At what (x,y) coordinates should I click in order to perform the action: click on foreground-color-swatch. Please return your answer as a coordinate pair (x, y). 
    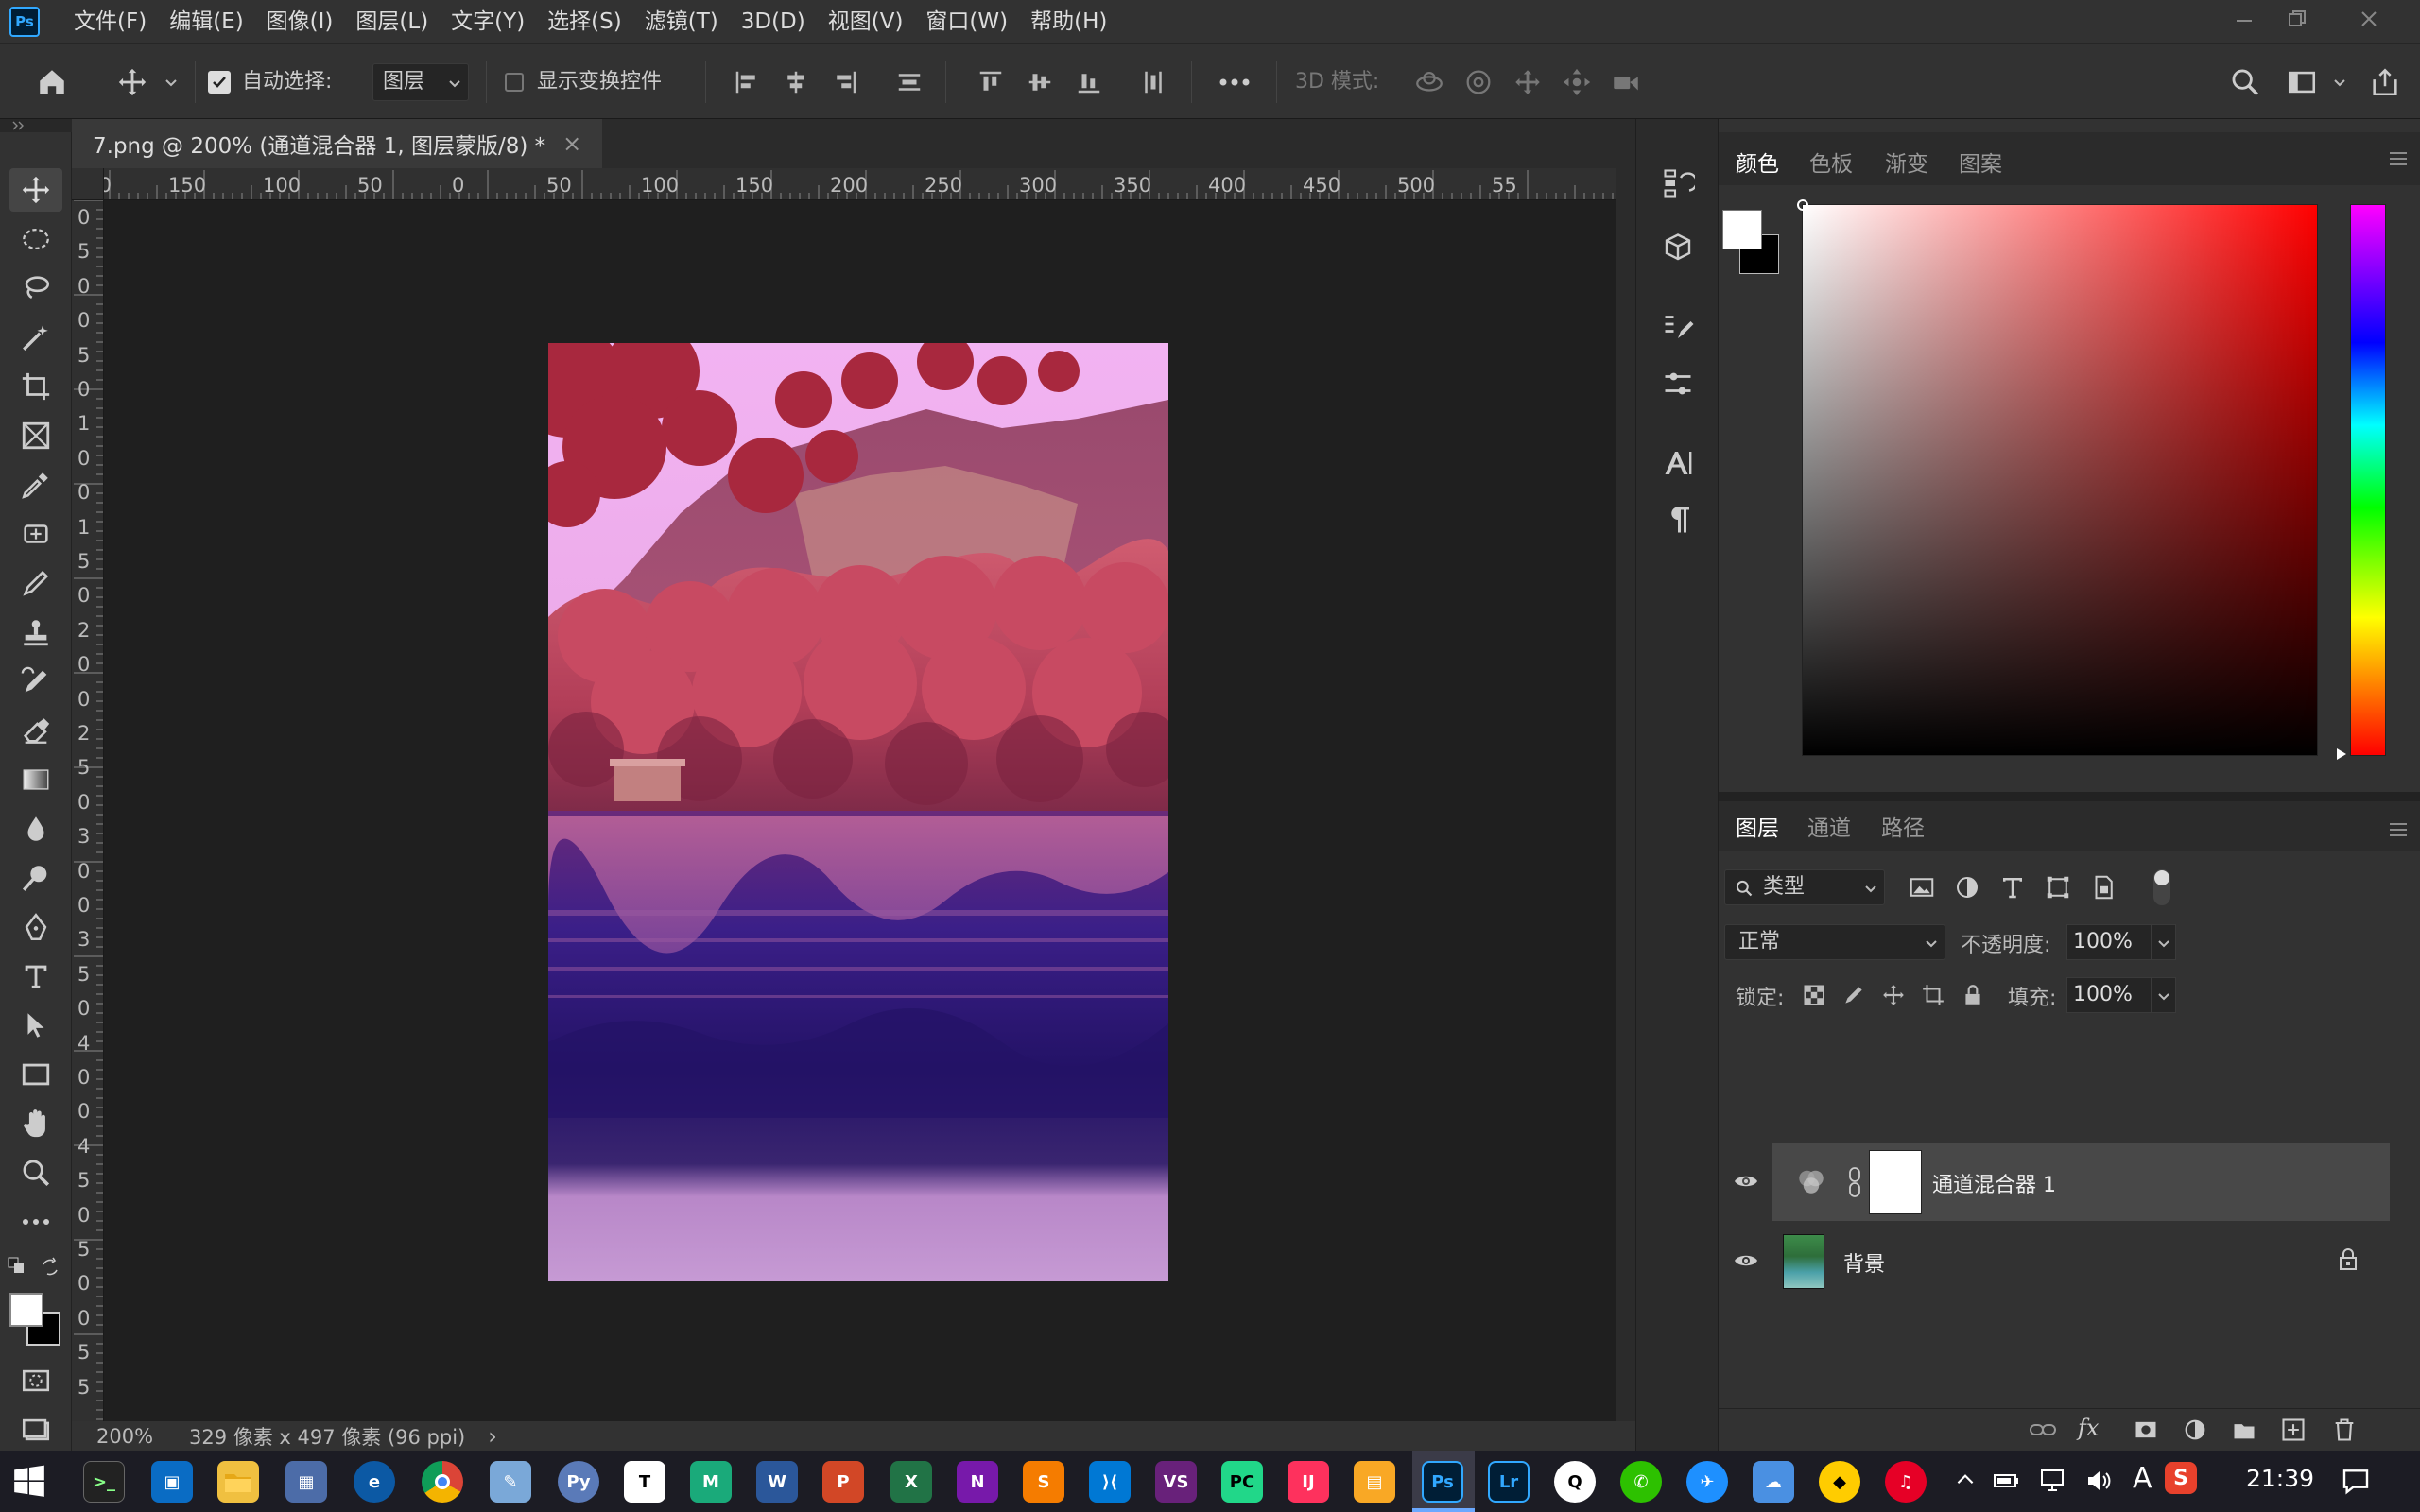
    Looking at the image, I should click on (26, 1310).